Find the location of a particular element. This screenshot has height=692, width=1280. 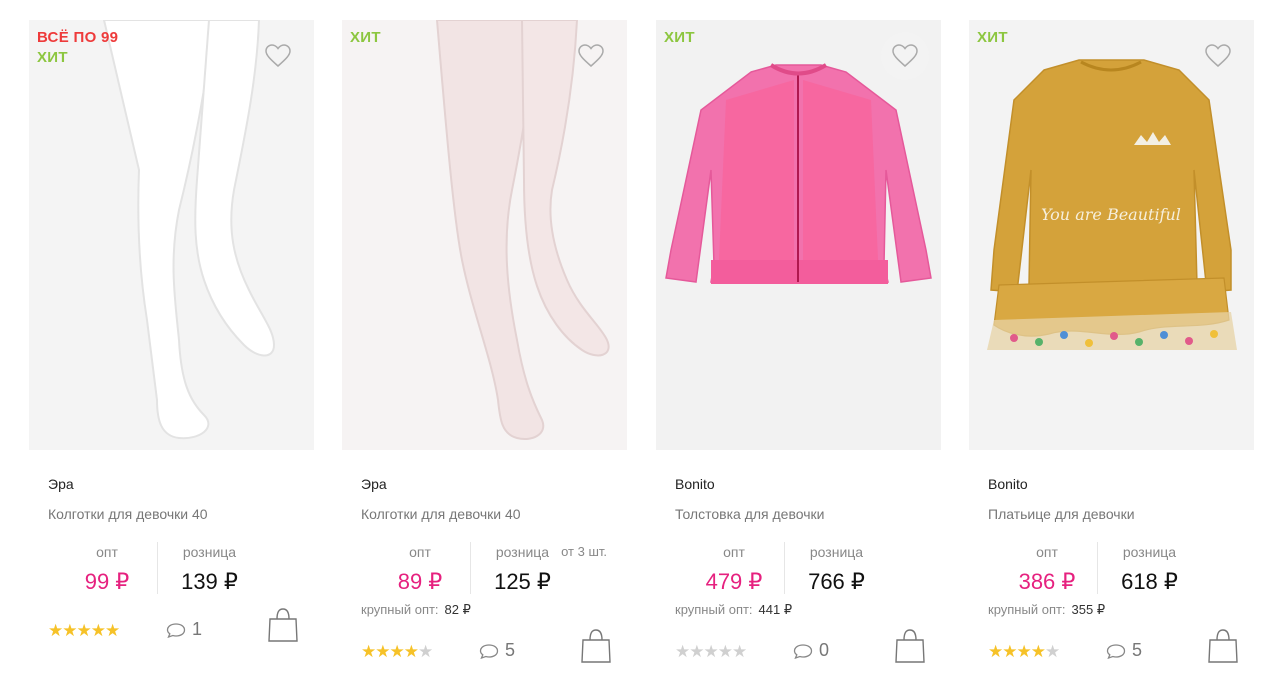

pink-tights-photo is located at coordinates (484, 235).